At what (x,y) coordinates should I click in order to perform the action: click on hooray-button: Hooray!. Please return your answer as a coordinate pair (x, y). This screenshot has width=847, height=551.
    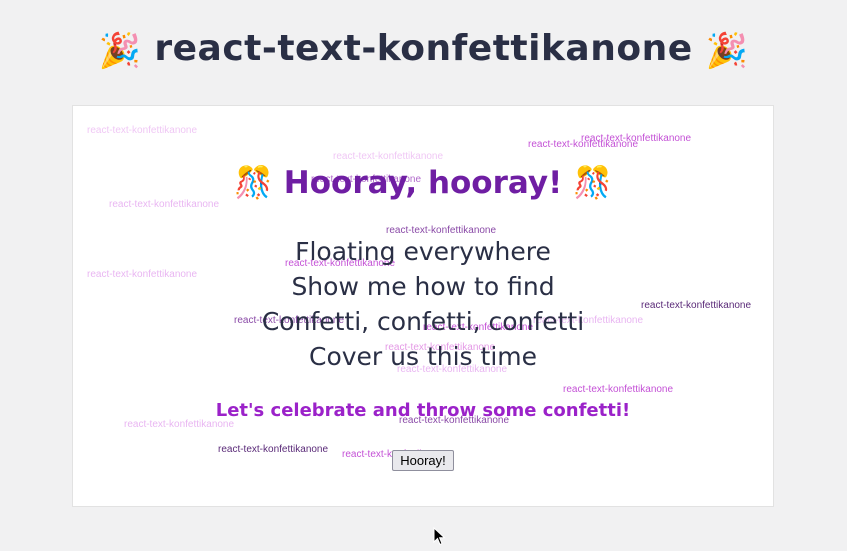
    Looking at the image, I should click on (423, 460).